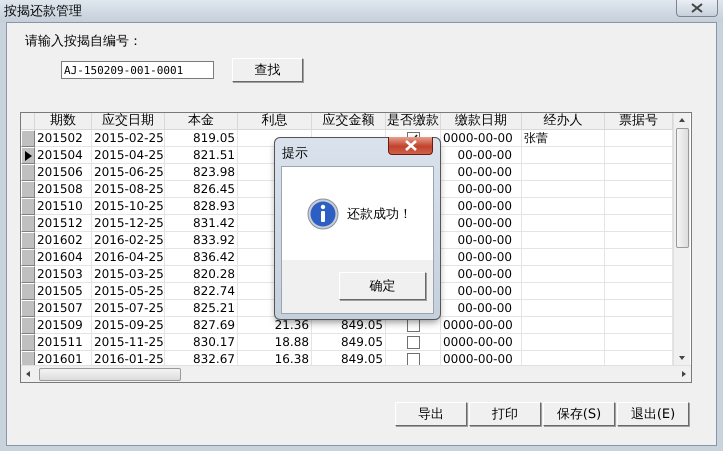 The image size is (723, 451). Describe the element at coordinates (275, 342) in the screenshot. I see `table-cell: 18.88` at that location.